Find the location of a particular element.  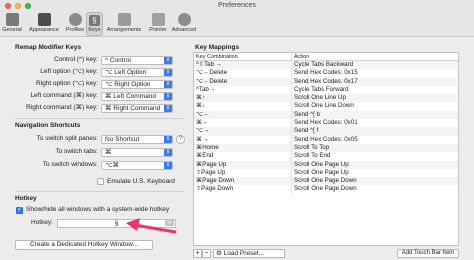

add-touch-bar-item-button: Add Touch Bar Item is located at coordinates (428, 253).